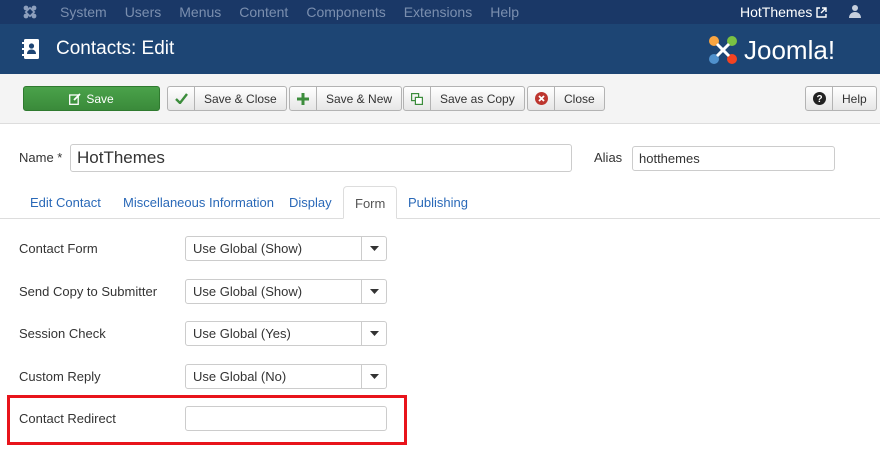  What do you see at coordinates (854, 98) in the screenshot?
I see `help-label: Help` at bounding box center [854, 98].